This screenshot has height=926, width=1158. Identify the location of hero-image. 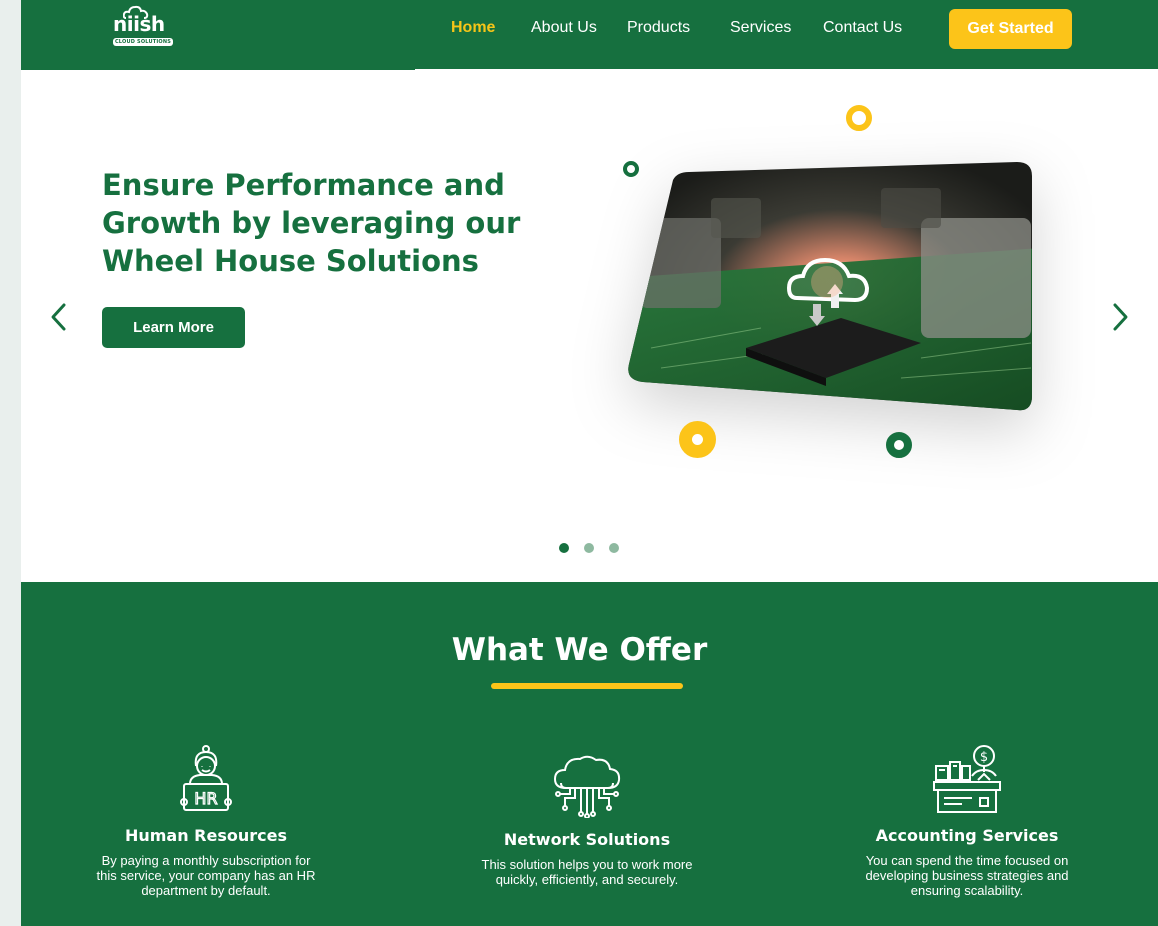
(831, 288).